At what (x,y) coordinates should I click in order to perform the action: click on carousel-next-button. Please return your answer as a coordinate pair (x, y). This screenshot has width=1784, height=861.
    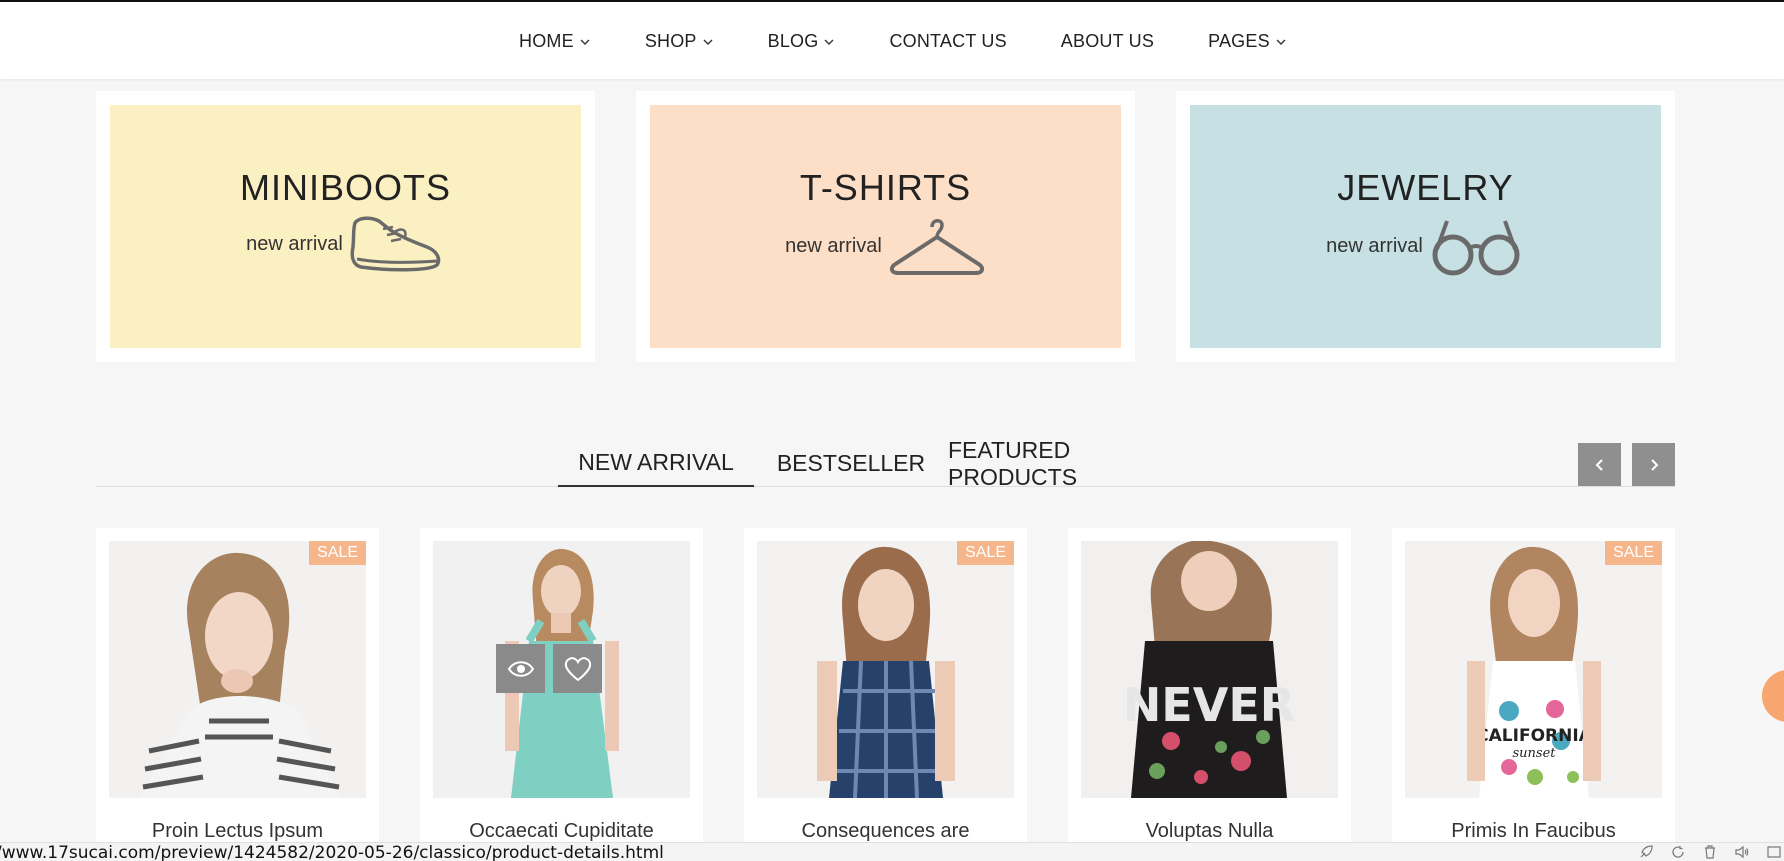
    Looking at the image, I should click on (1653, 464).